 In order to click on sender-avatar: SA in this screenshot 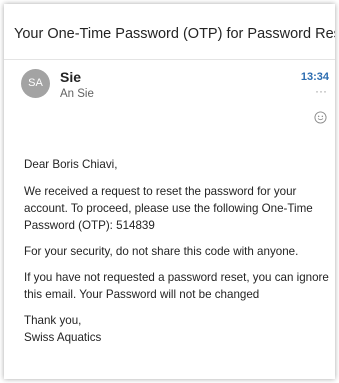, I will do `click(35, 83)`.